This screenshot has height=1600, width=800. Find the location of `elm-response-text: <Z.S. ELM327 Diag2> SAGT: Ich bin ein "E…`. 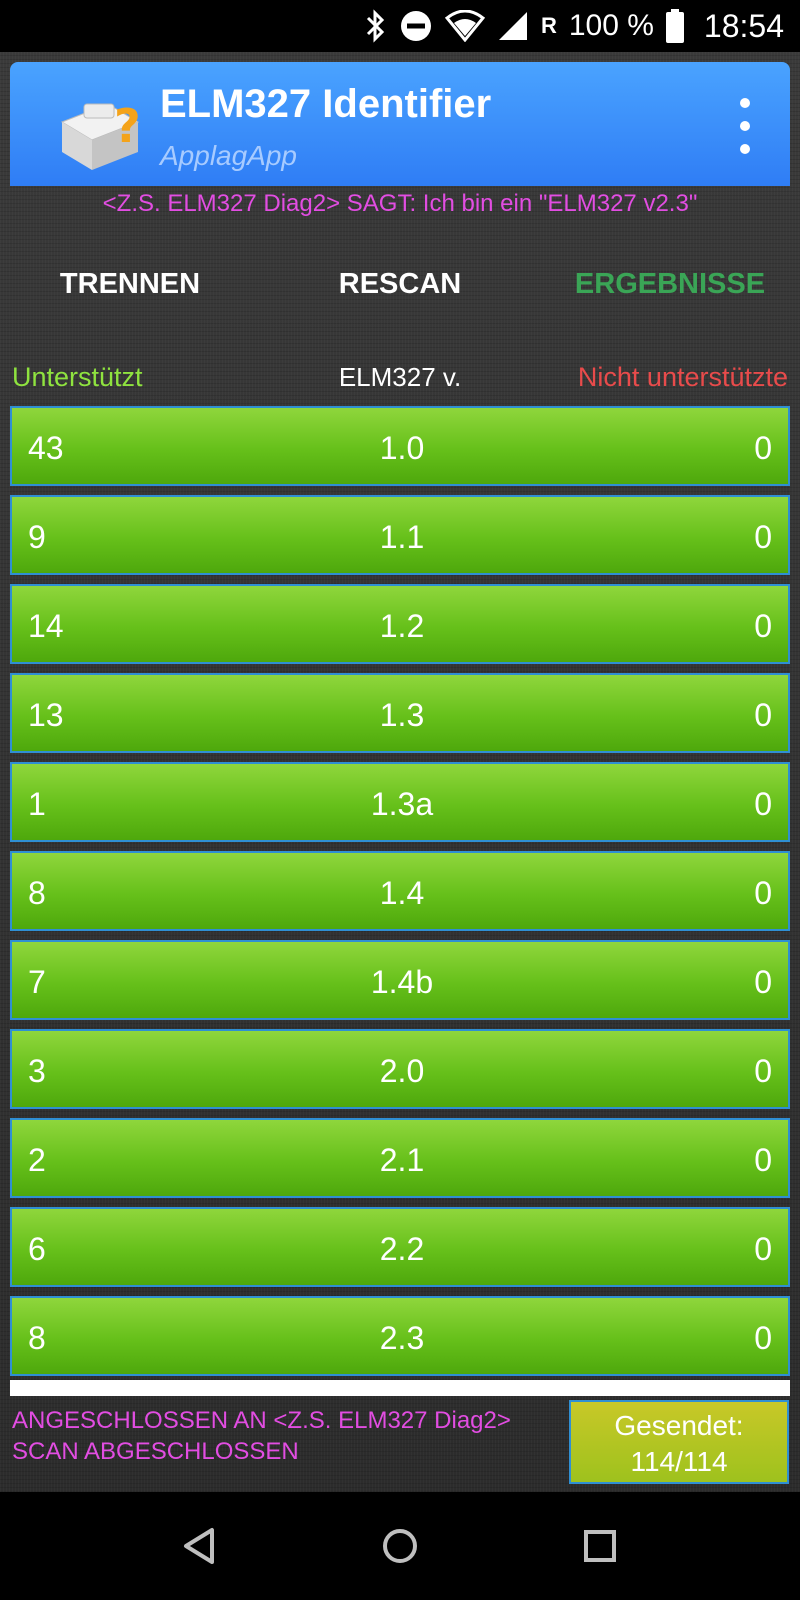

elm-response-text: <Z.S. ELM327 Diag2> SAGT: Ich bin ein "E… is located at coordinates (400, 203).